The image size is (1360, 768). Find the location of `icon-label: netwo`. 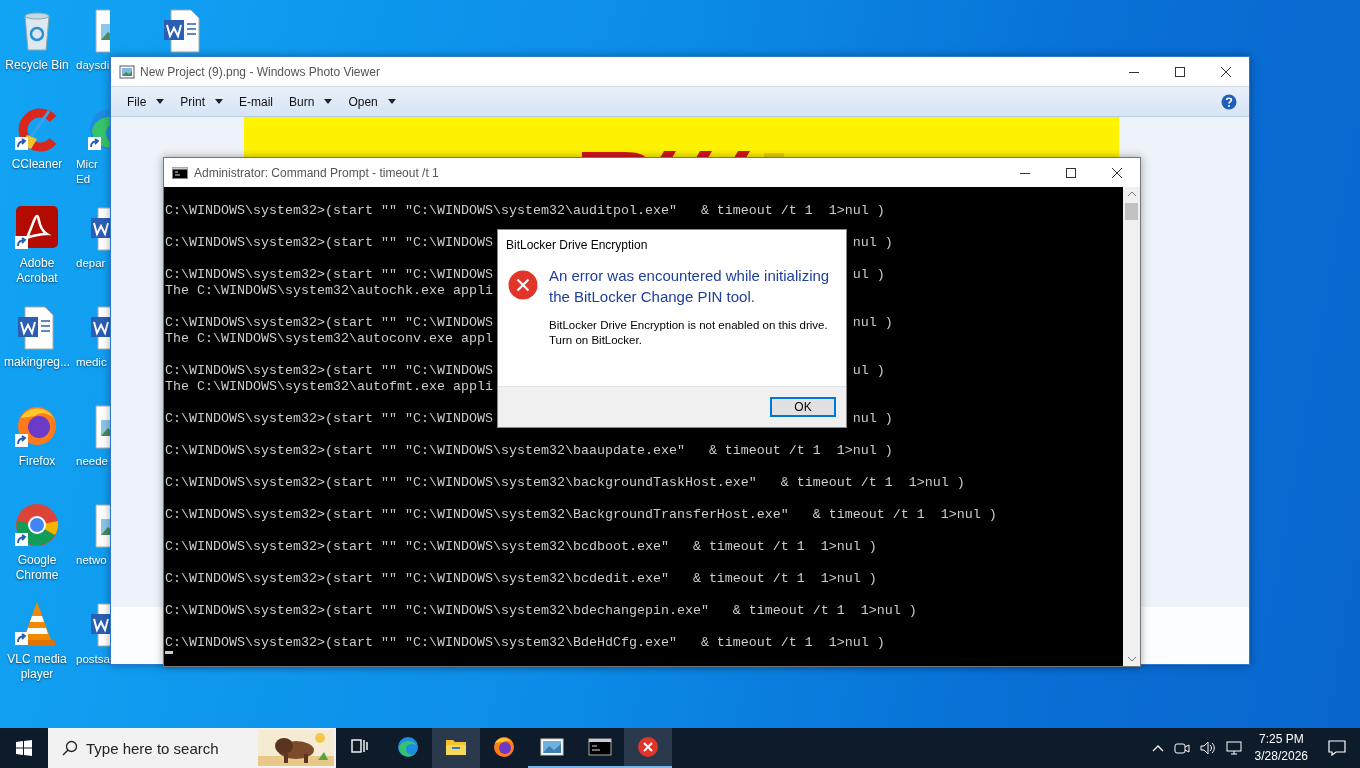

icon-label: netwo is located at coordinates (92, 560).